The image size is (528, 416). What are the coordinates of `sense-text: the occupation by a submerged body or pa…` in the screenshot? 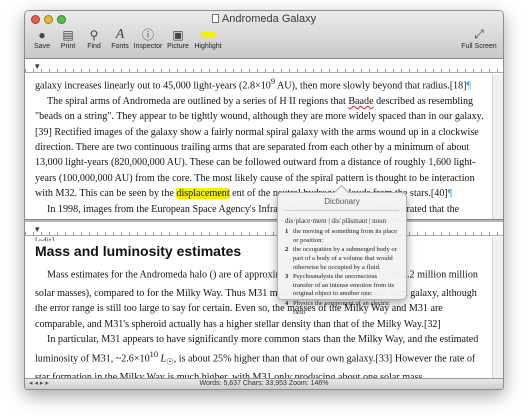 It's located at (345, 258).